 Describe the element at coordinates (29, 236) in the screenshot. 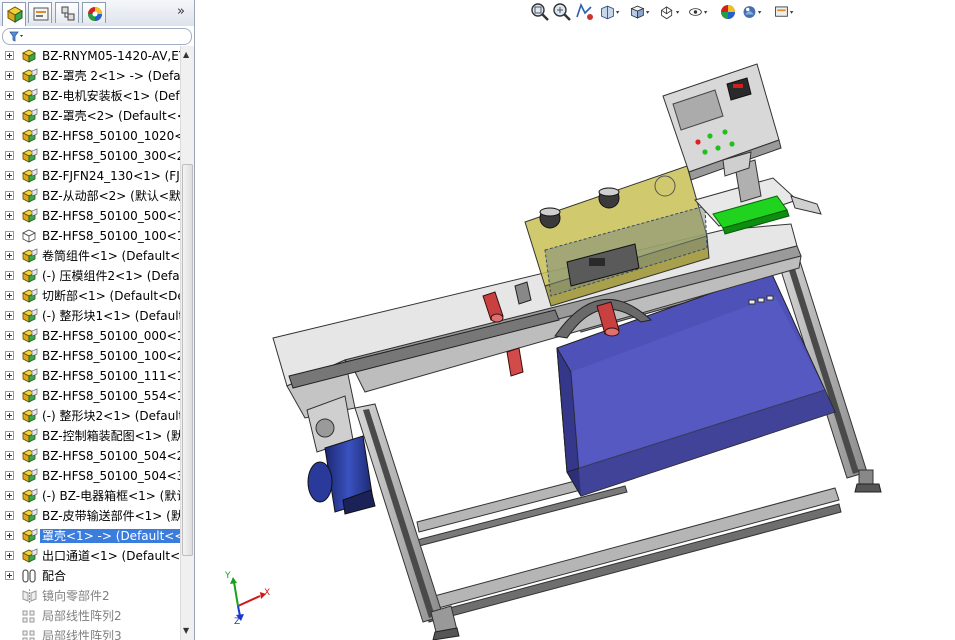

I see `part-outline-icon` at that location.